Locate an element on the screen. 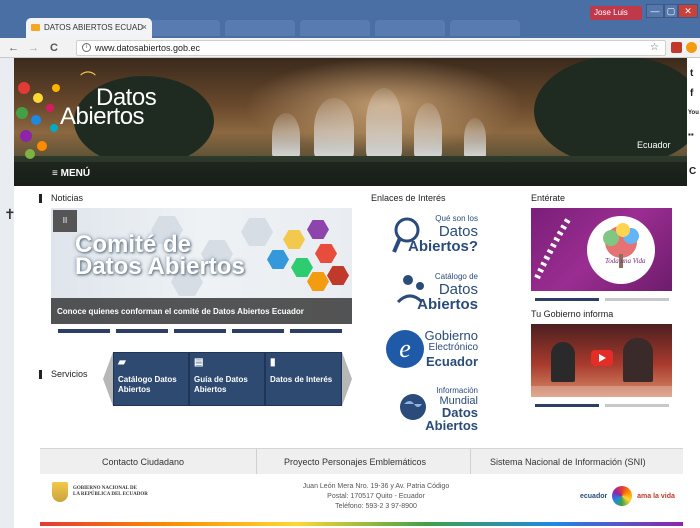 This screenshot has width=700, height=528. servicios-prev-arrow is located at coordinates (108, 379).